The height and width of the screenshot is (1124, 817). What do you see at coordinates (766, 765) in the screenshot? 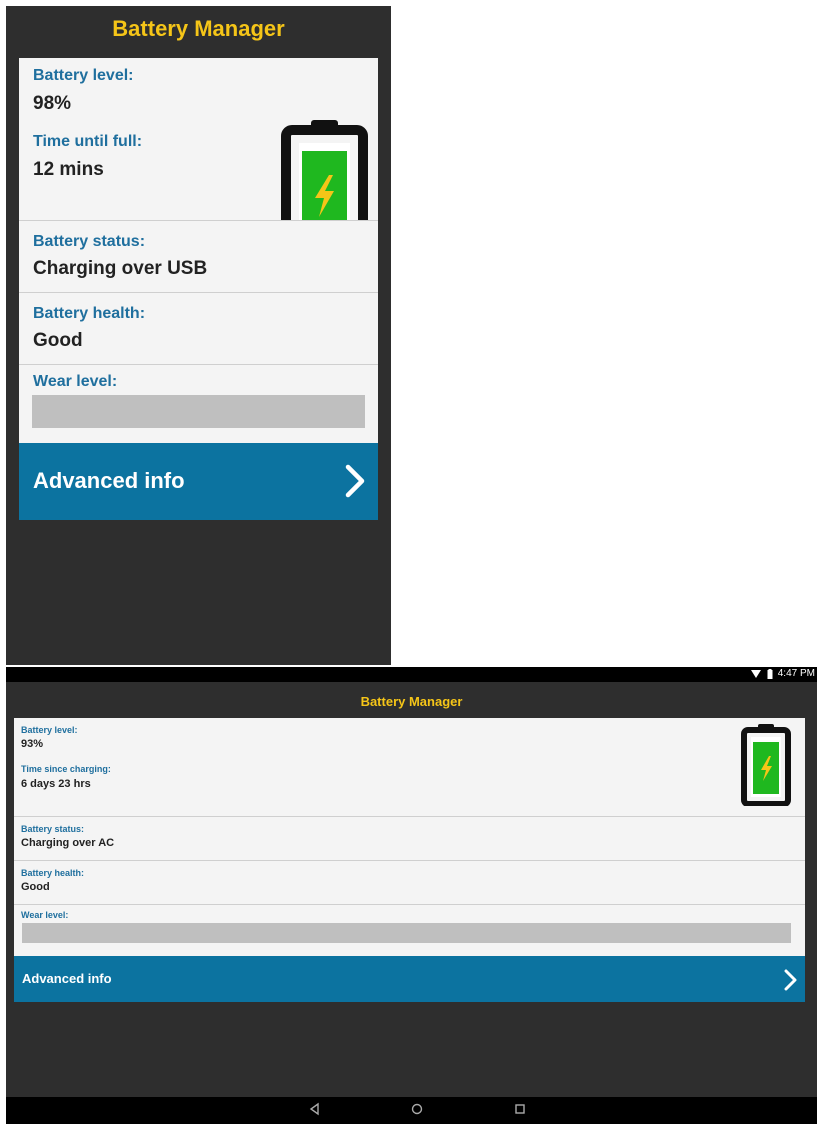
I see `battery-charging-icon` at bounding box center [766, 765].